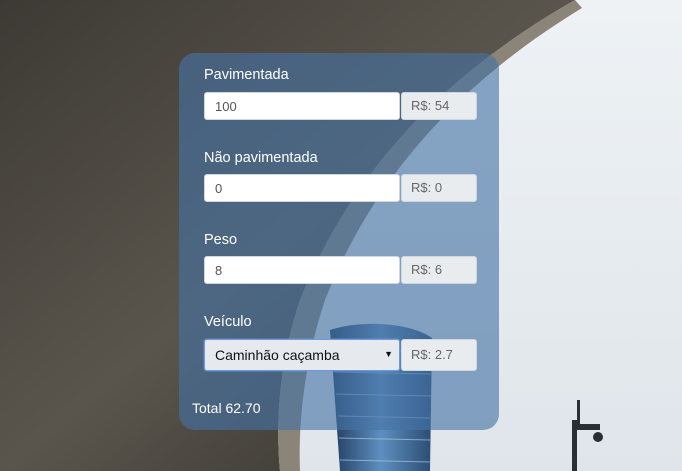 This screenshot has width=682, height=471. I want to click on unpaved-label: Não pavimentada, so click(261, 158).